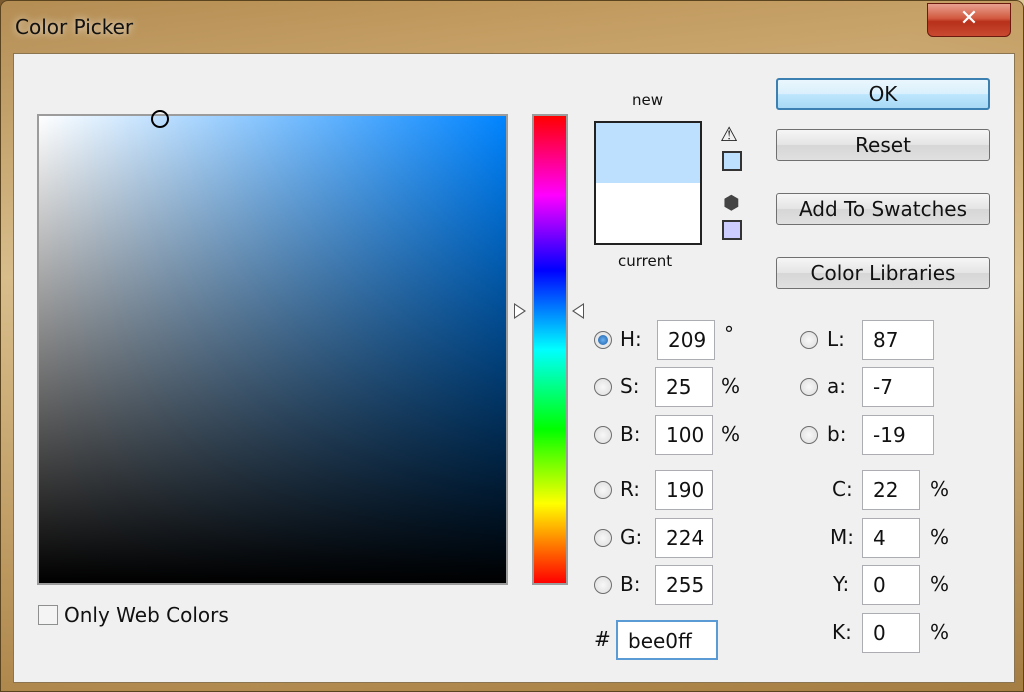 The image size is (1024, 692). Describe the element at coordinates (631, 339) in the screenshot. I see `hue-label: H:` at that location.